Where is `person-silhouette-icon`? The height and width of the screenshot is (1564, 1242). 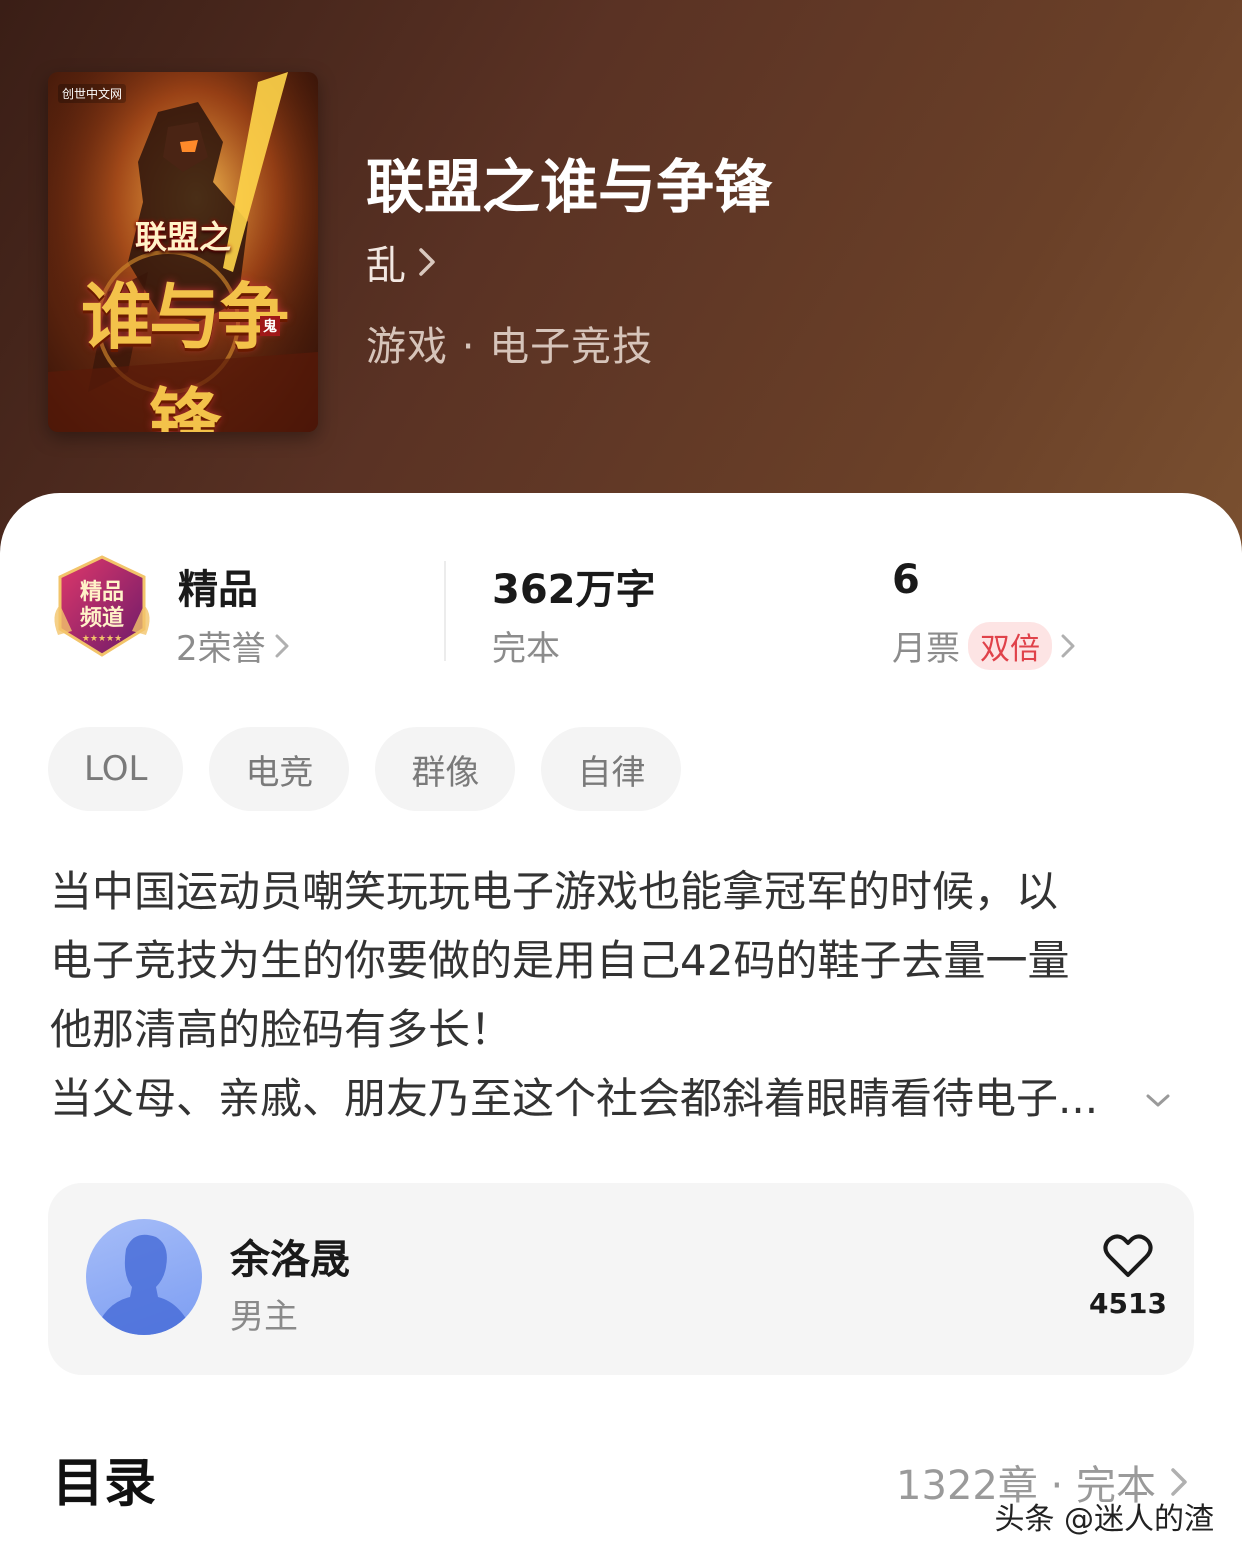
person-silhouette-icon is located at coordinates (144, 1284).